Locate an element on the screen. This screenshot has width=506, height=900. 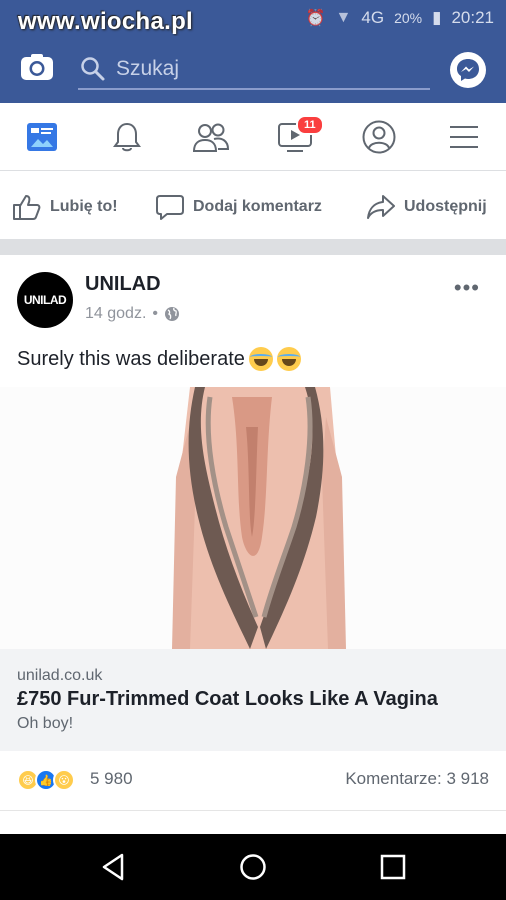
avatar: UNILAD is located at coordinates (45, 300).